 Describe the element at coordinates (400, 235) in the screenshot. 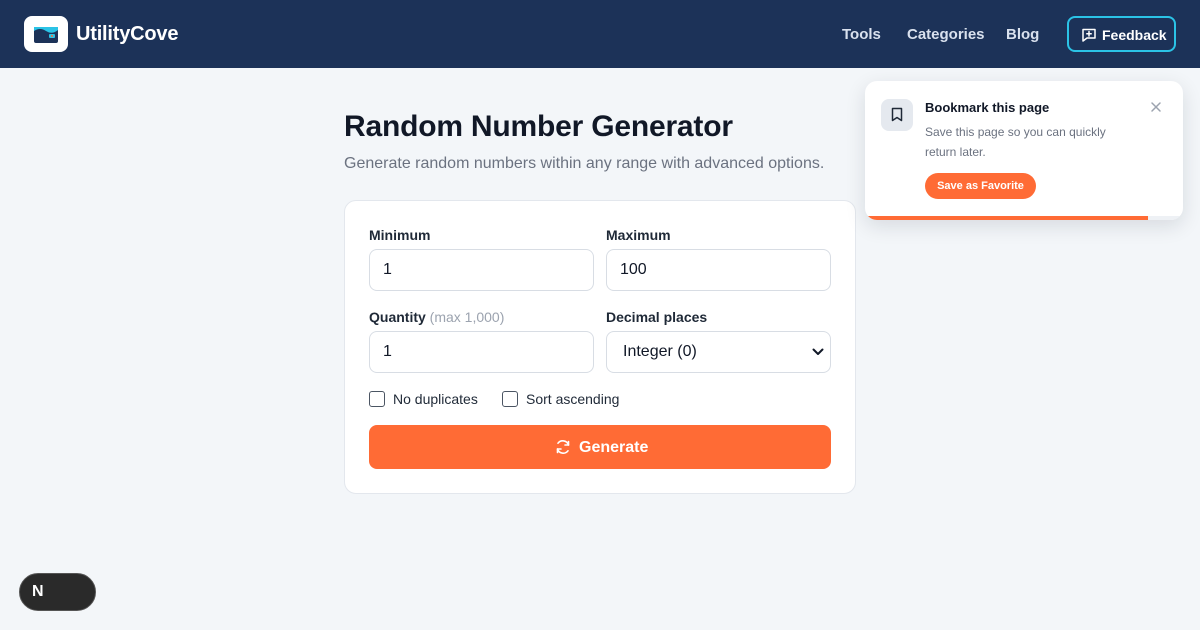

I see `min-label: Minimum` at that location.